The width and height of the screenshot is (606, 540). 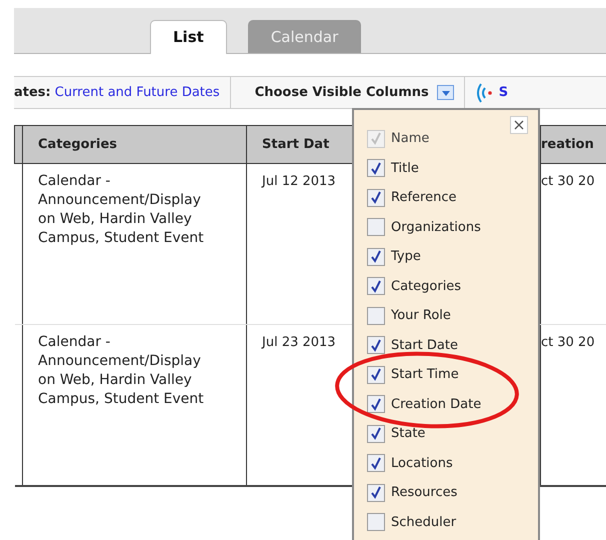 I want to click on checkbox-label: Locations, so click(x=422, y=463).